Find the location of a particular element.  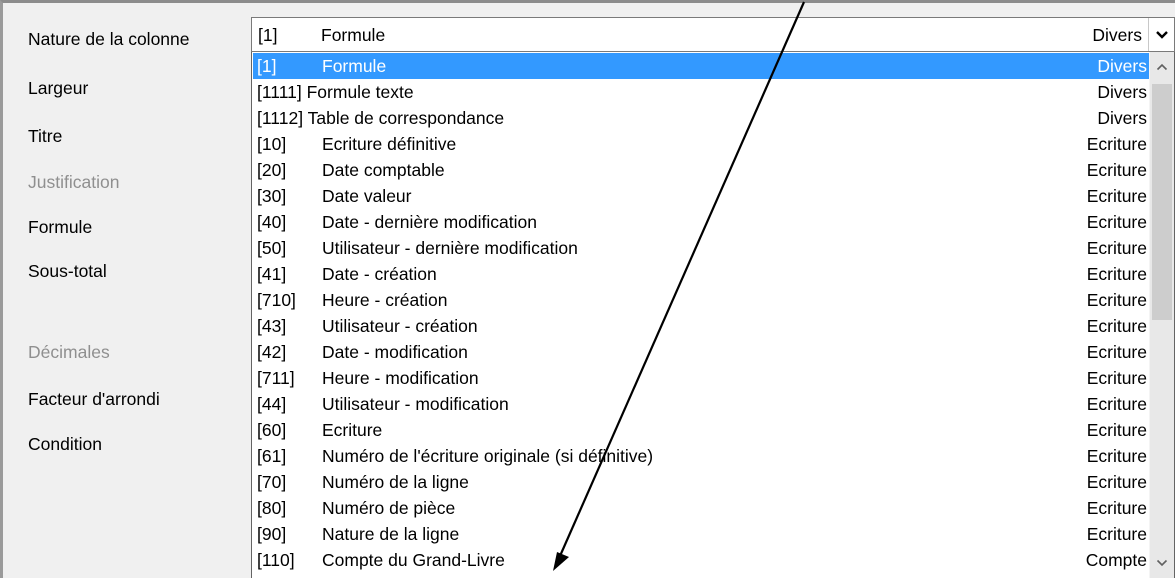

list-item-code: [40] is located at coordinates (272, 222).